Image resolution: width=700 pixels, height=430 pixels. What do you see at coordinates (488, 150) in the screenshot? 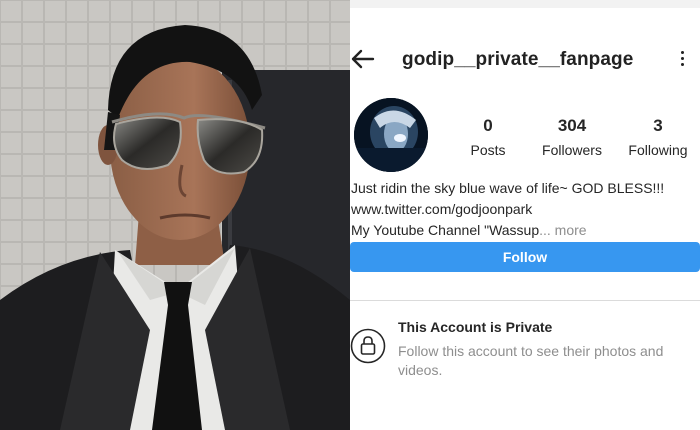
I see `posts-label: Posts` at bounding box center [488, 150].